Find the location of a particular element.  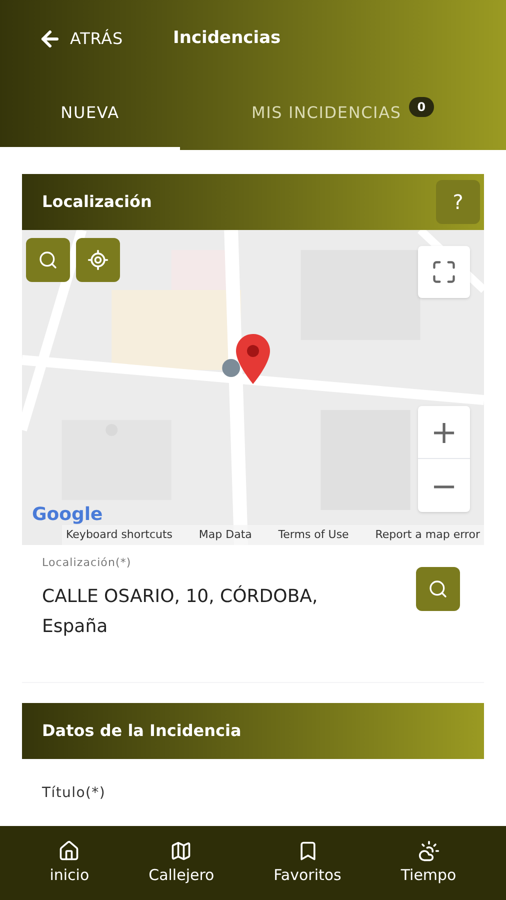

page-title: Incidencias is located at coordinates (227, 38).